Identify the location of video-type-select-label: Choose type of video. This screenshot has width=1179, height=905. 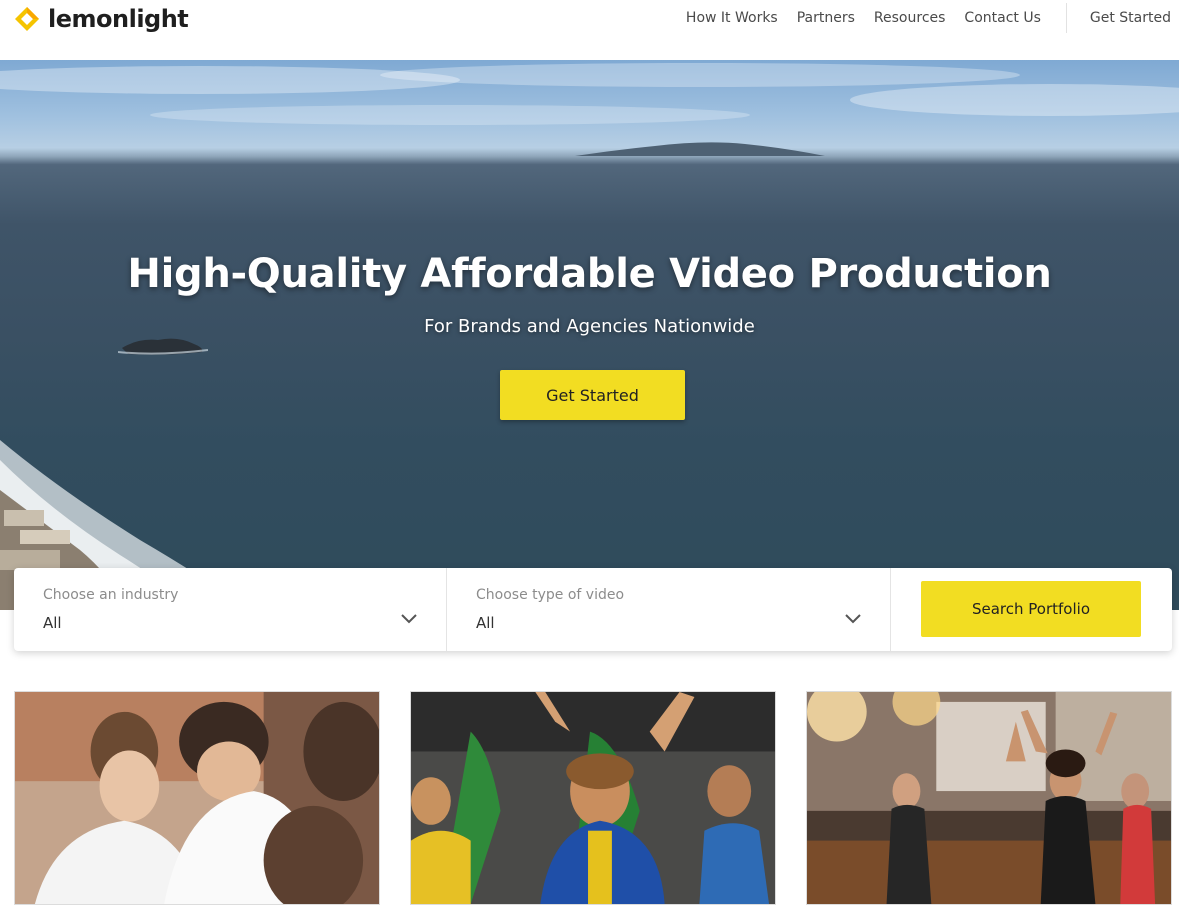
(550, 595).